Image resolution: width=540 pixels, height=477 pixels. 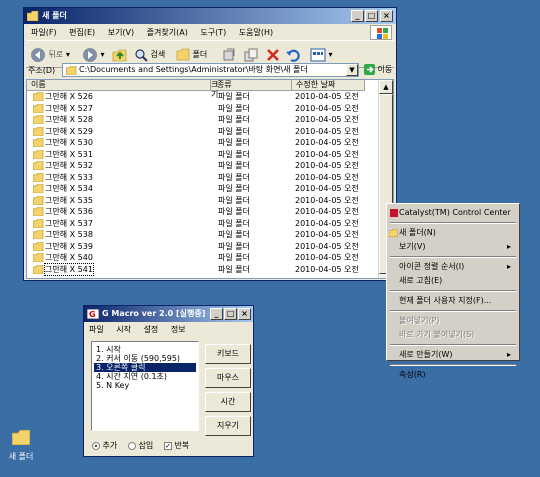 I want to click on menu-file: 파일(F), so click(x=44, y=32).